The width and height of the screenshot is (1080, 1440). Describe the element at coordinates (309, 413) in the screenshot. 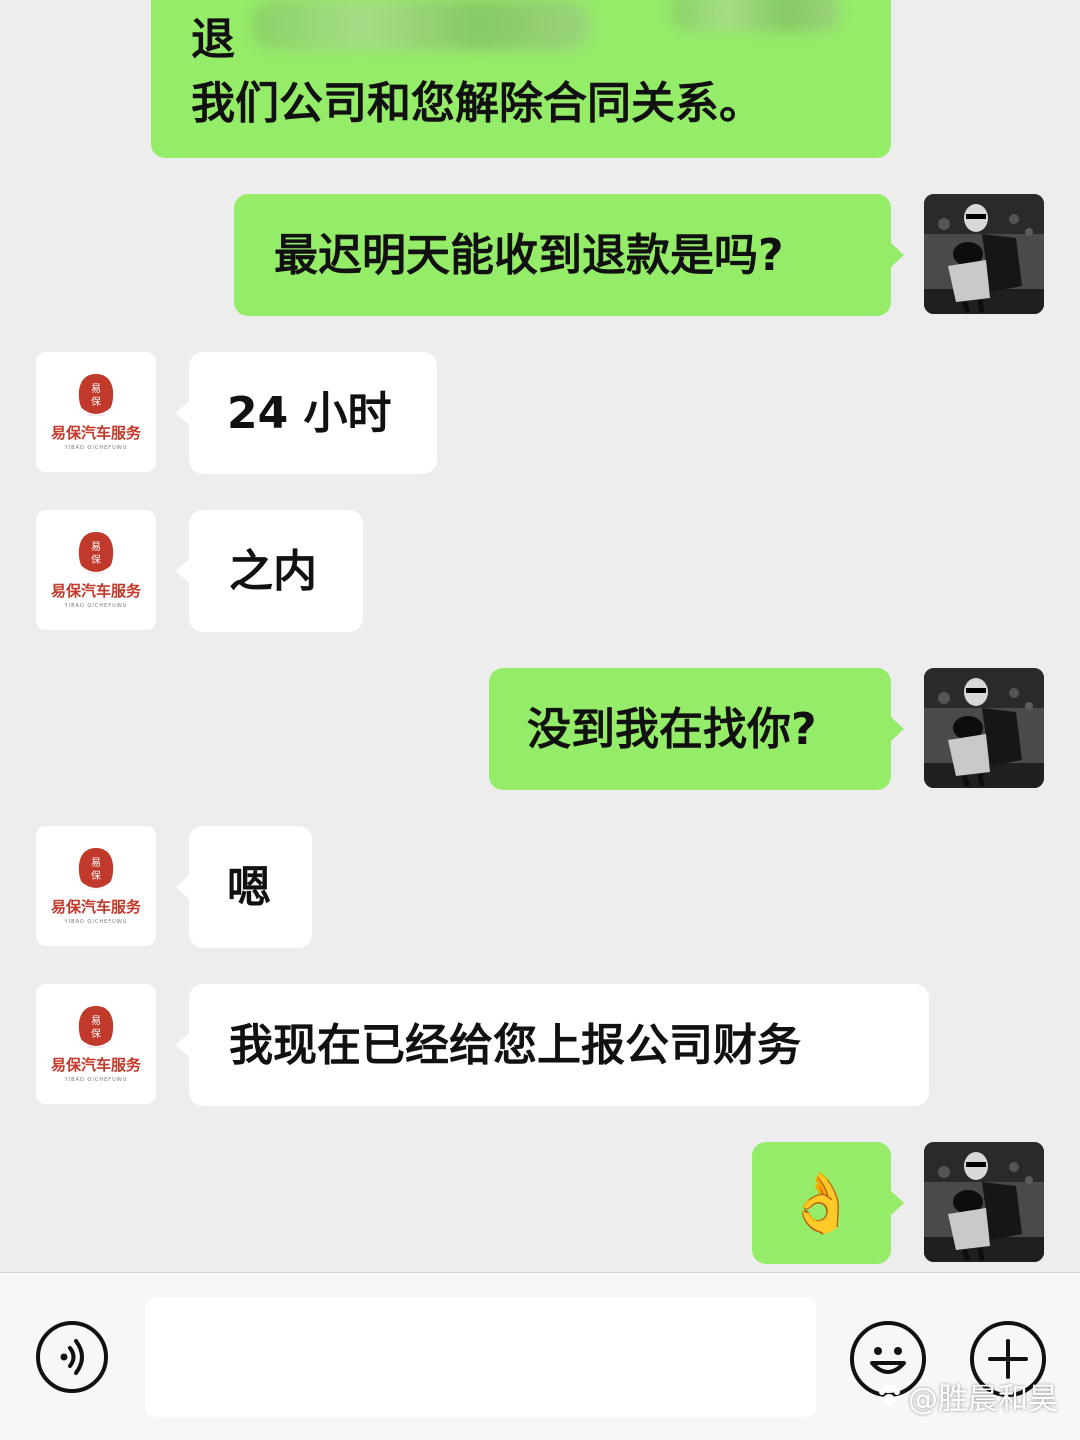

I see `message-text: 24 小时` at that location.